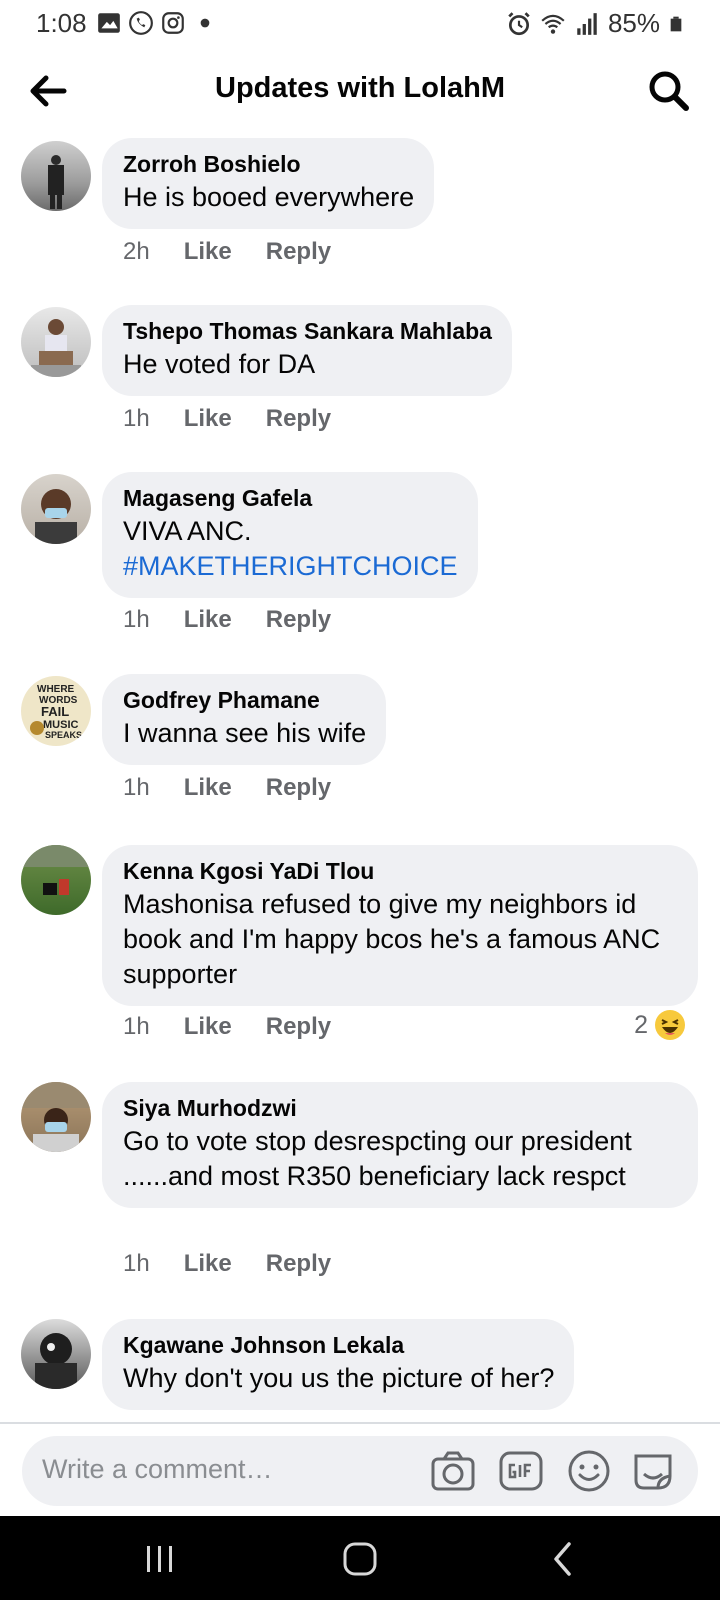  I want to click on signal-icon, so click(587, 23).